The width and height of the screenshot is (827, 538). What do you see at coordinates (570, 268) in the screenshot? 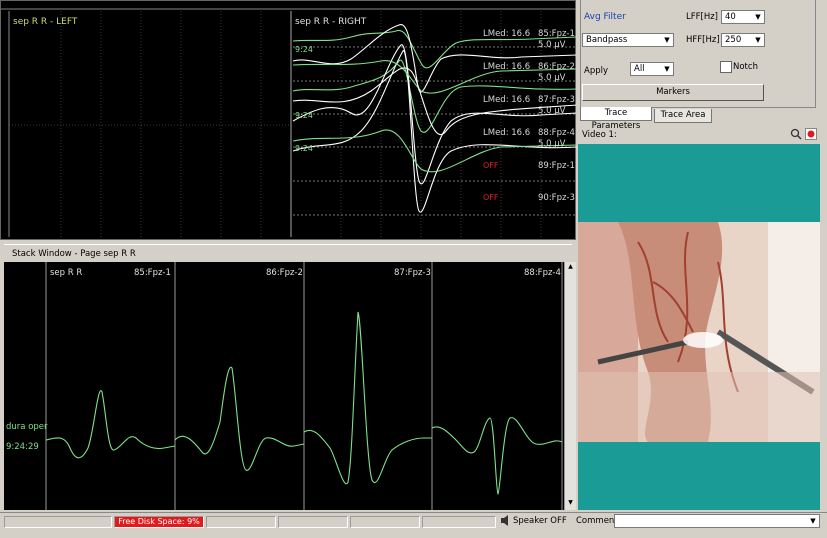
I see `scroll-up-icon: ▲` at bounding box center [570, 268].